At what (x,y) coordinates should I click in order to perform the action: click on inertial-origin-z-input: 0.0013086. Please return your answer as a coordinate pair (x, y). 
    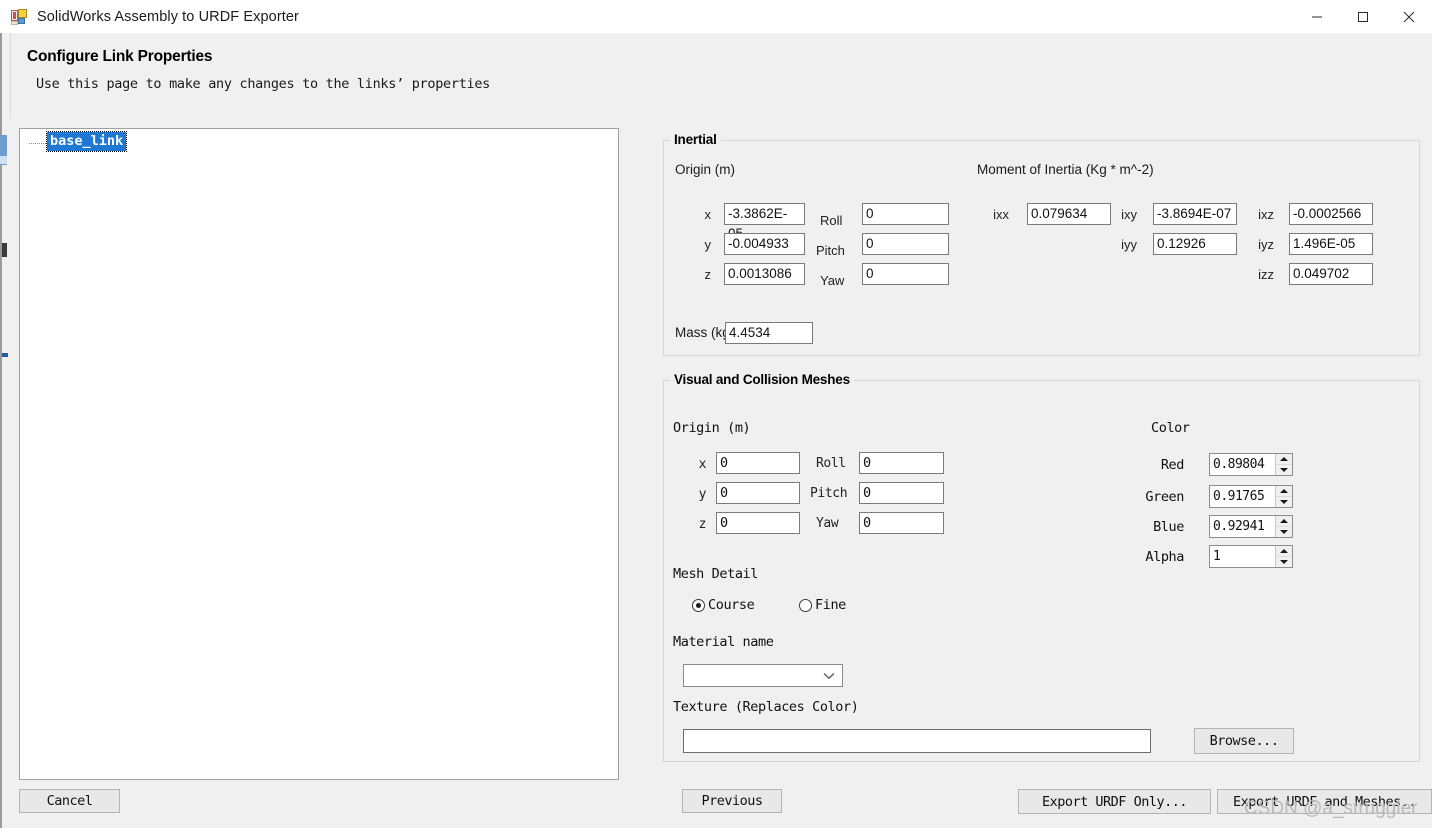
    Looking at the image, I should click on (764, 274).